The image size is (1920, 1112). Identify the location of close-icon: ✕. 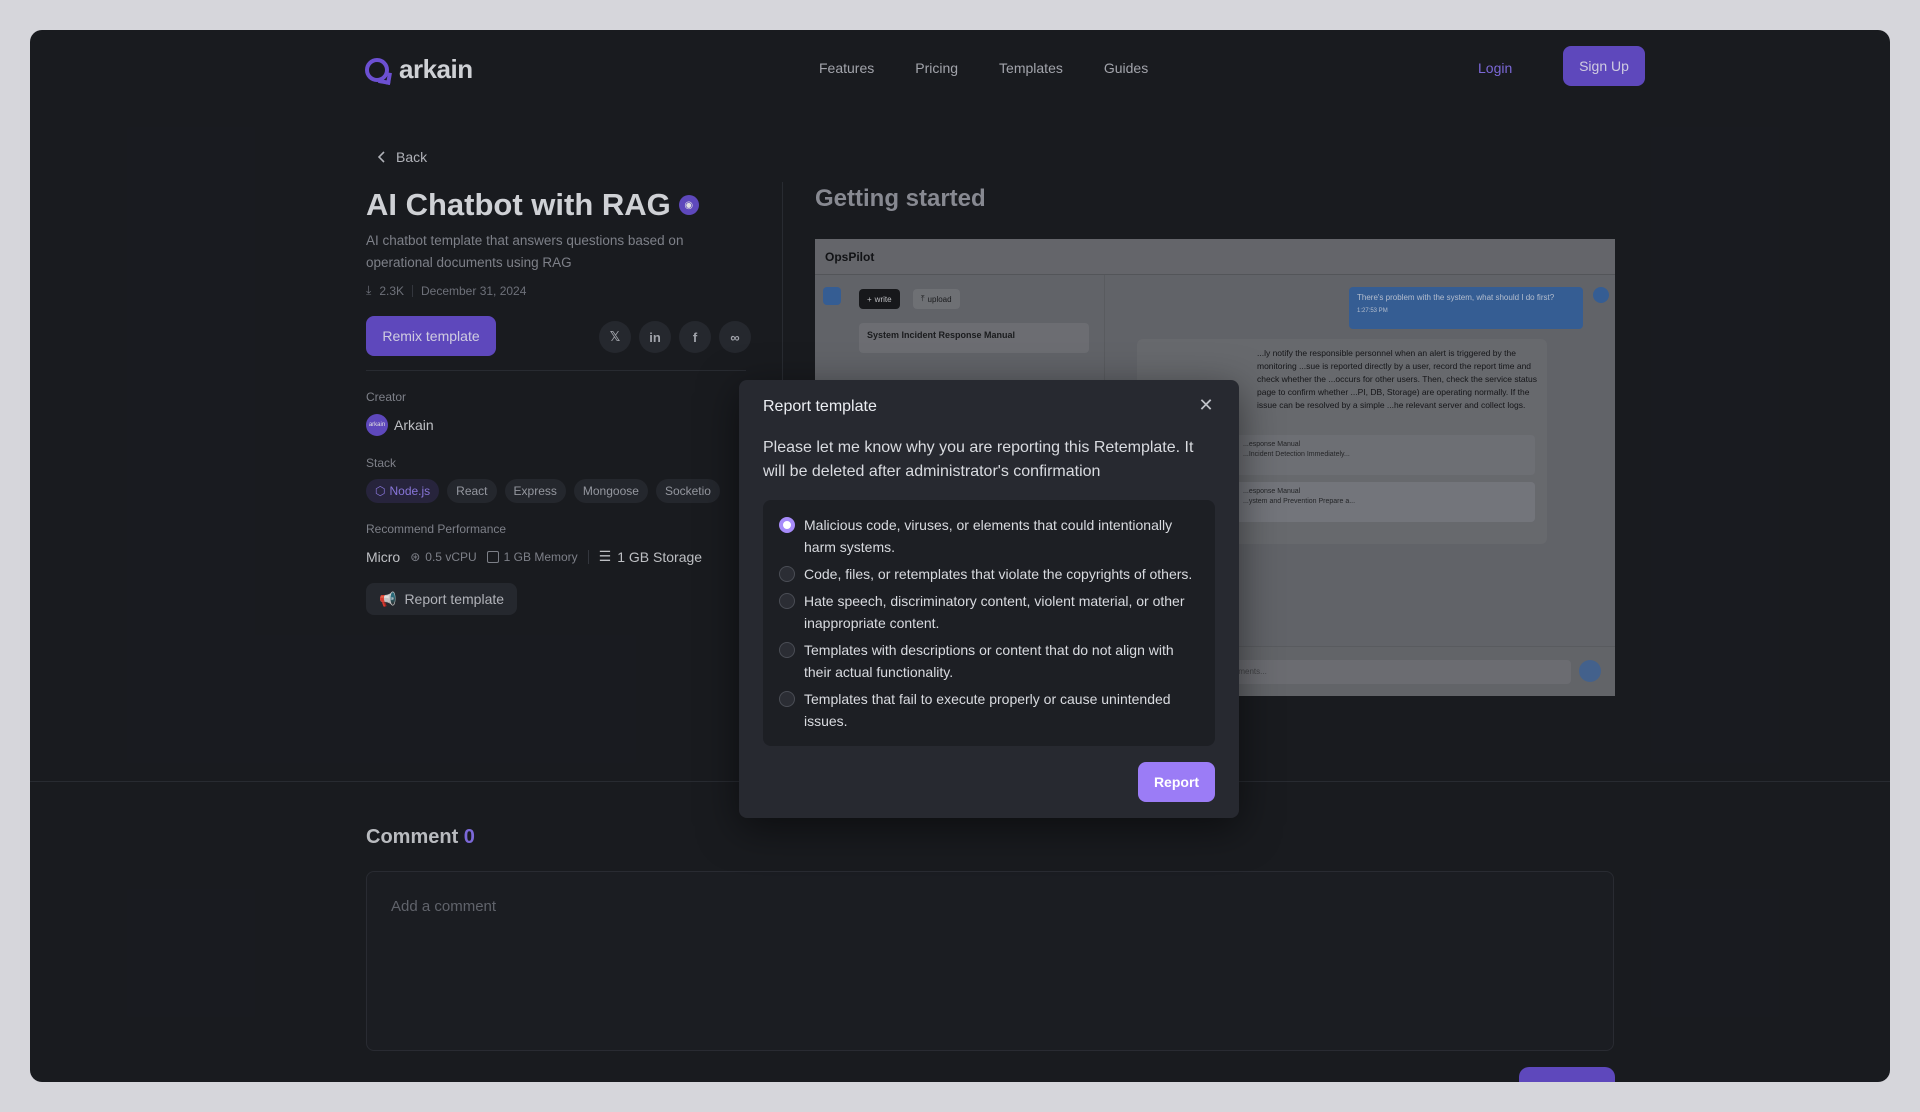
(1206, 405).